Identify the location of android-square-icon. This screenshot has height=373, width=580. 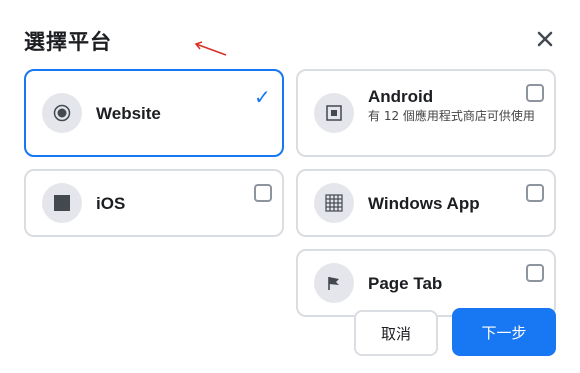
(334, 113).